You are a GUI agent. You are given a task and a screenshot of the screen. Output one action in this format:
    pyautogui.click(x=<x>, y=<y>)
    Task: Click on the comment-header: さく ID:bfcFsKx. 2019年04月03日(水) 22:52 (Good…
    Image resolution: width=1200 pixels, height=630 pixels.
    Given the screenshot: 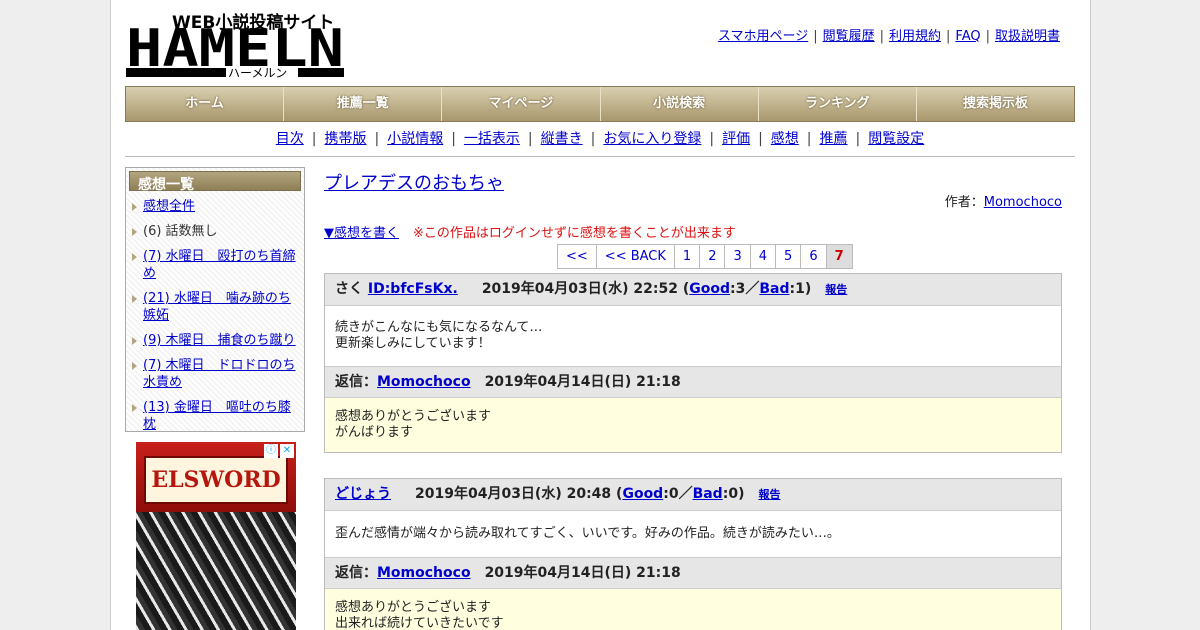 What is the action you would take?
    pyautogui.click(x=693, y=290)
    